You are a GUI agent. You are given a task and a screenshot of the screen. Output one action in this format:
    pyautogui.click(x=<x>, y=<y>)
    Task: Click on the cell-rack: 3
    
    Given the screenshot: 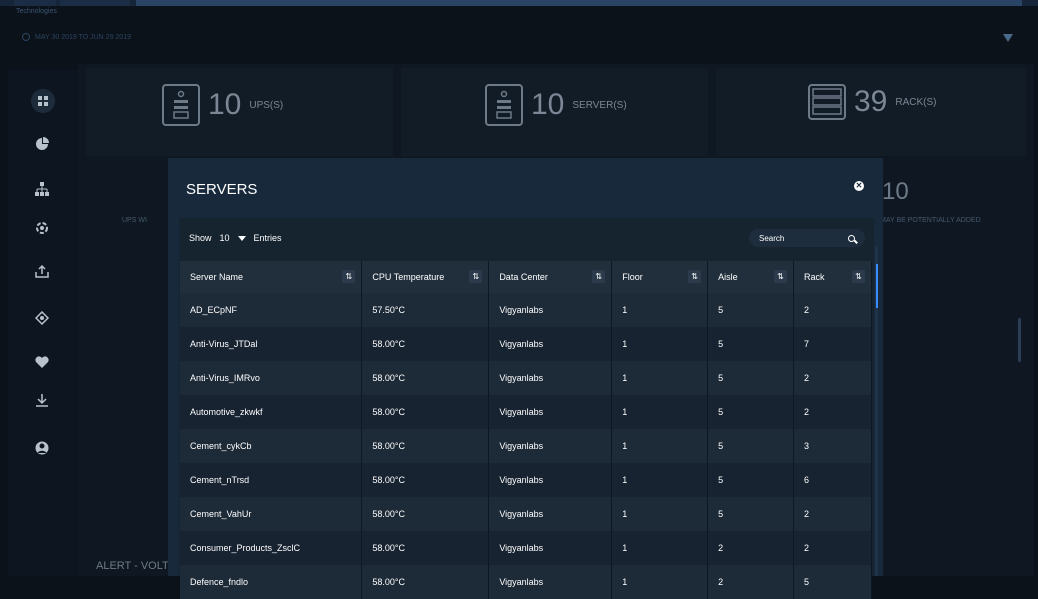 What is the action you would take?
    pyautogui.click(x=832, y=446)
    